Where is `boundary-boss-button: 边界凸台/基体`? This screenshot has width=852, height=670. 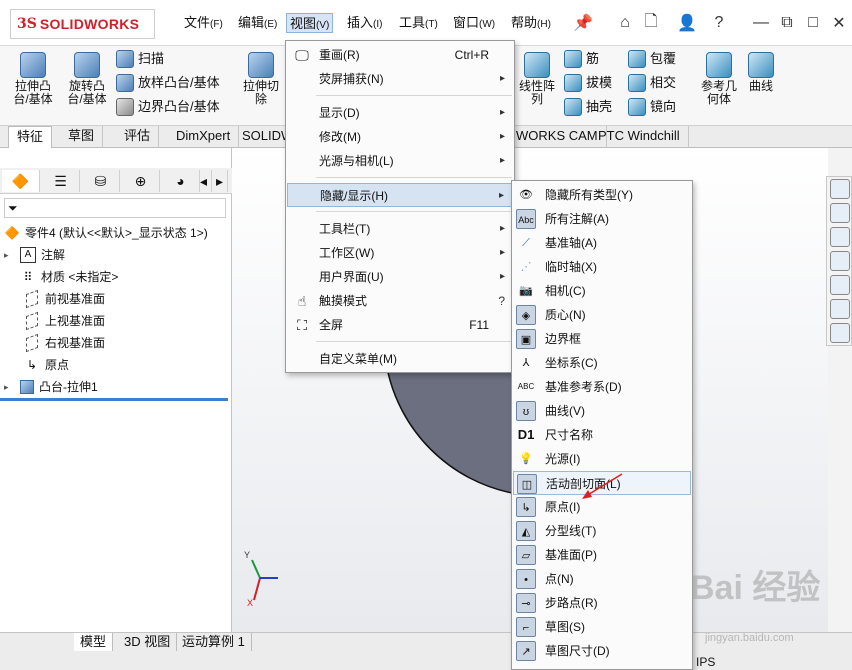 boundary-boss-button: 边界凸台/基体 is located at coordinates (168, 107).